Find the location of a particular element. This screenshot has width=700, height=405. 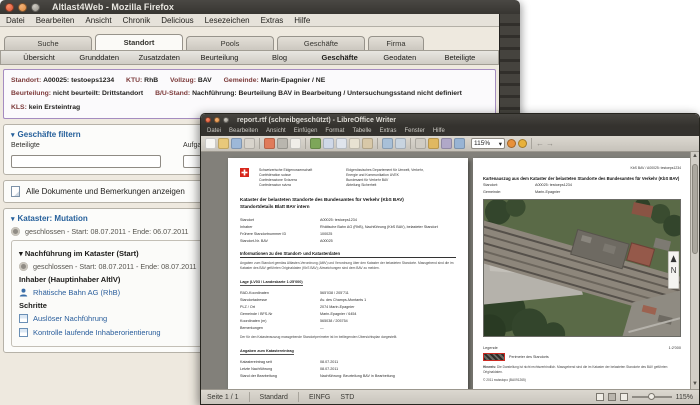

email-icon is located at coordinates (249, 143).